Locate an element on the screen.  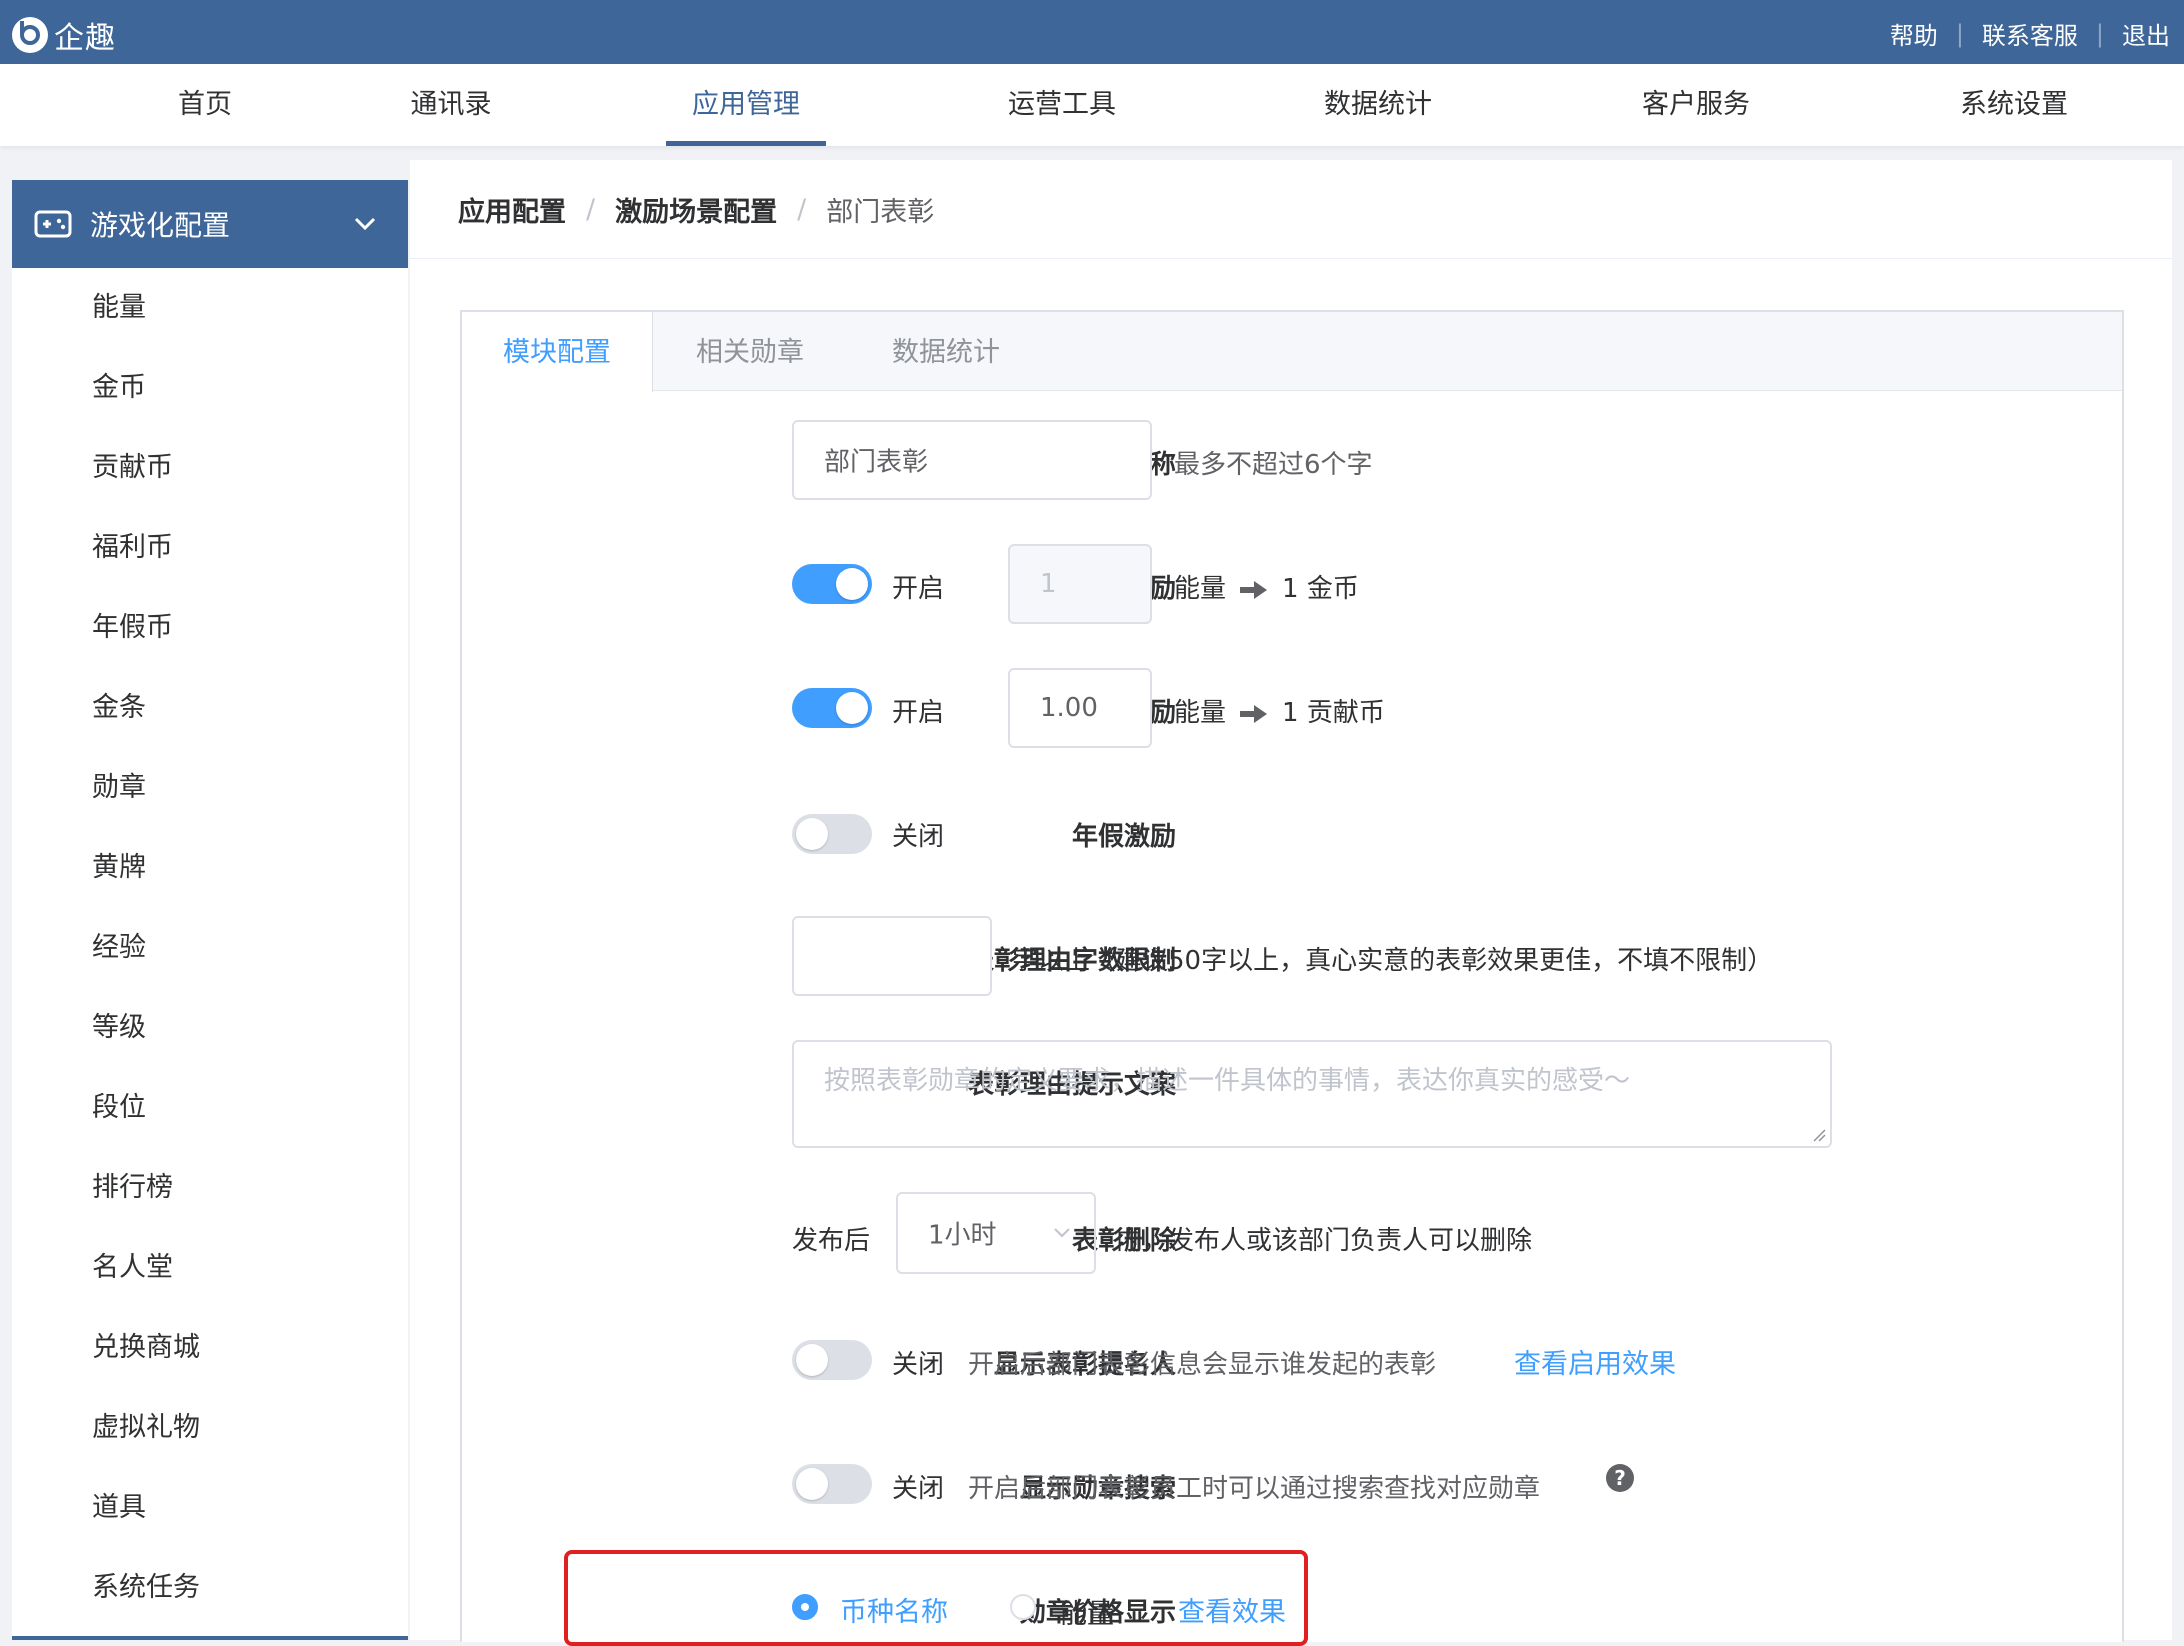
logout-link: 退出 is located at coordinates (2146, 33).